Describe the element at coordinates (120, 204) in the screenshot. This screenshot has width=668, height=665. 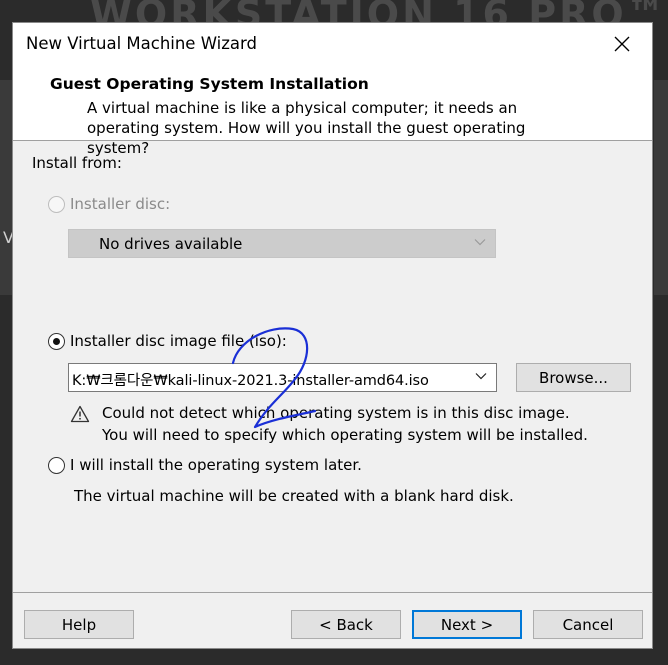
I see `installer-disc-label: Installer disc:` at that location.